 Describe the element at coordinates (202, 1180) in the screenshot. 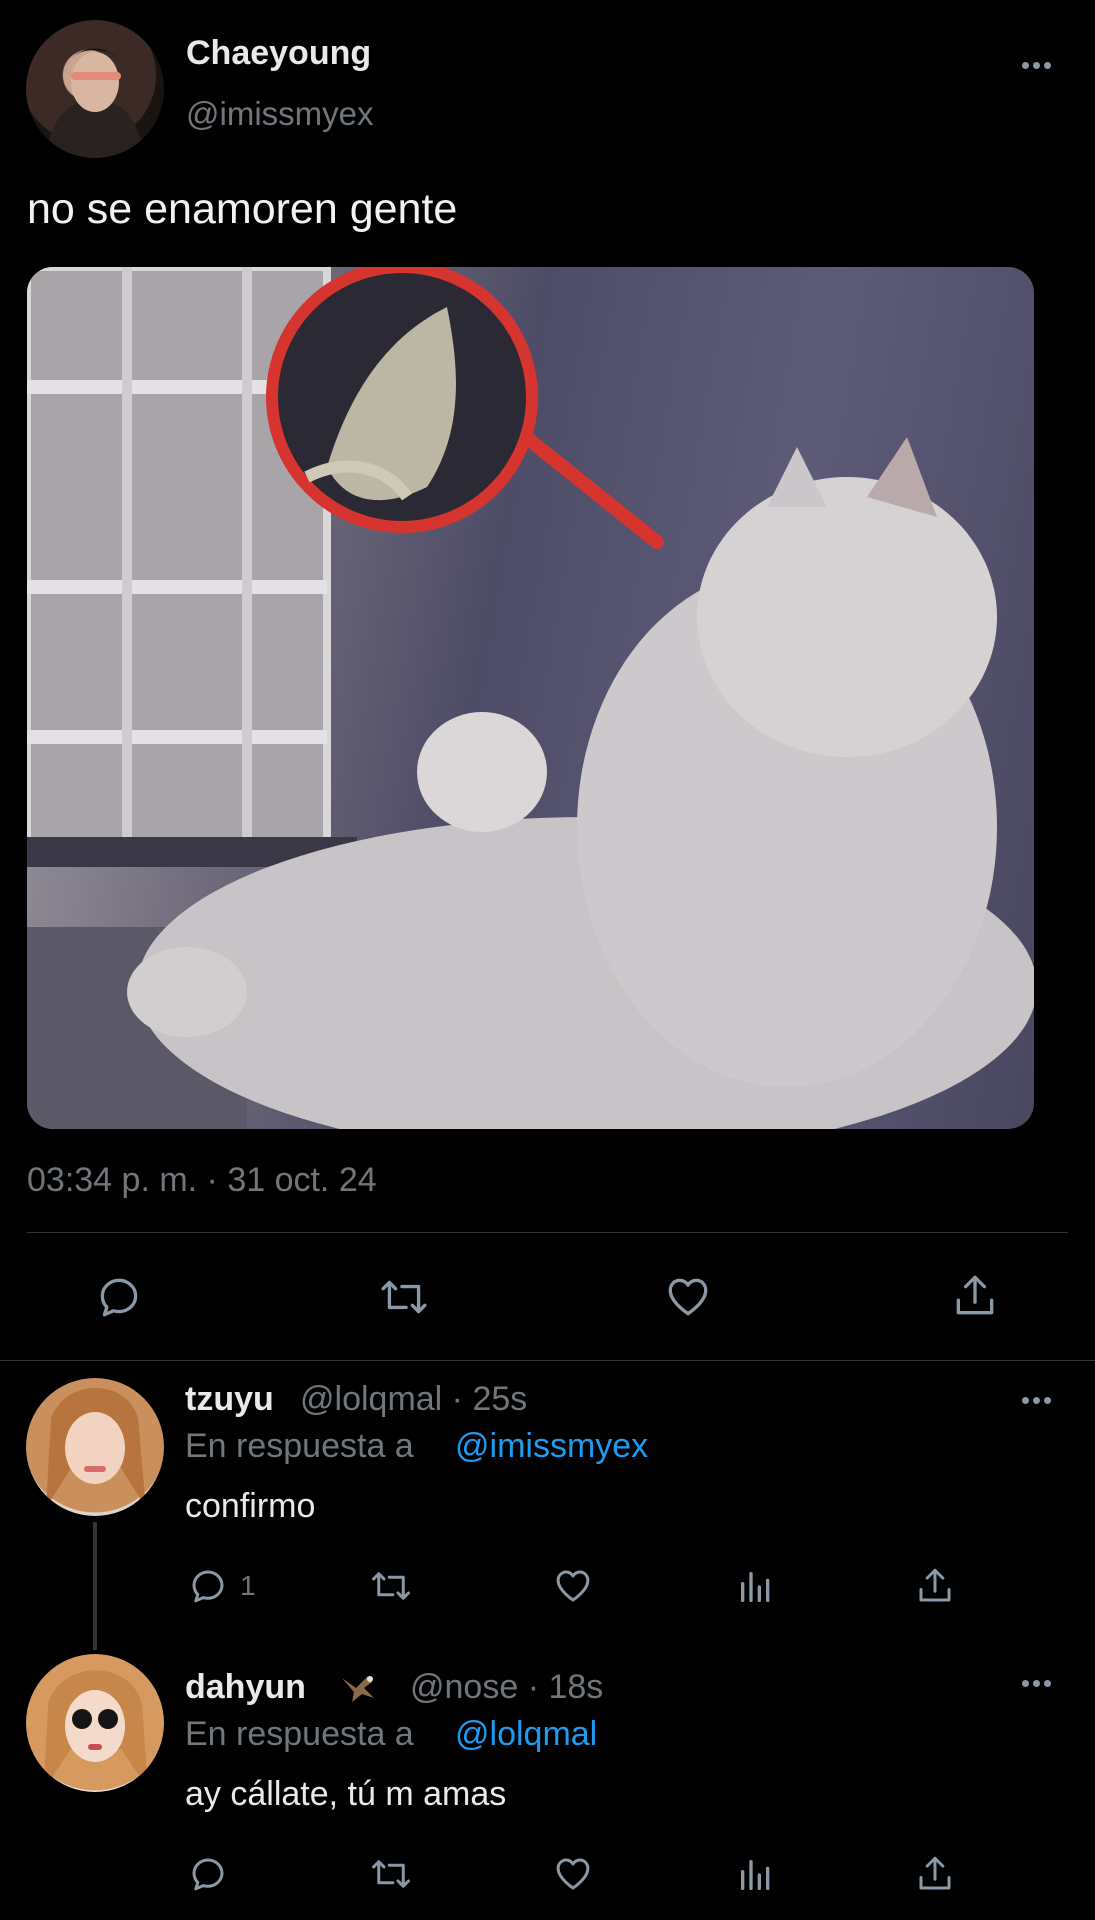

I see `main-timestamp: 03:34 p. m. · 31 oct. 24` at that location.